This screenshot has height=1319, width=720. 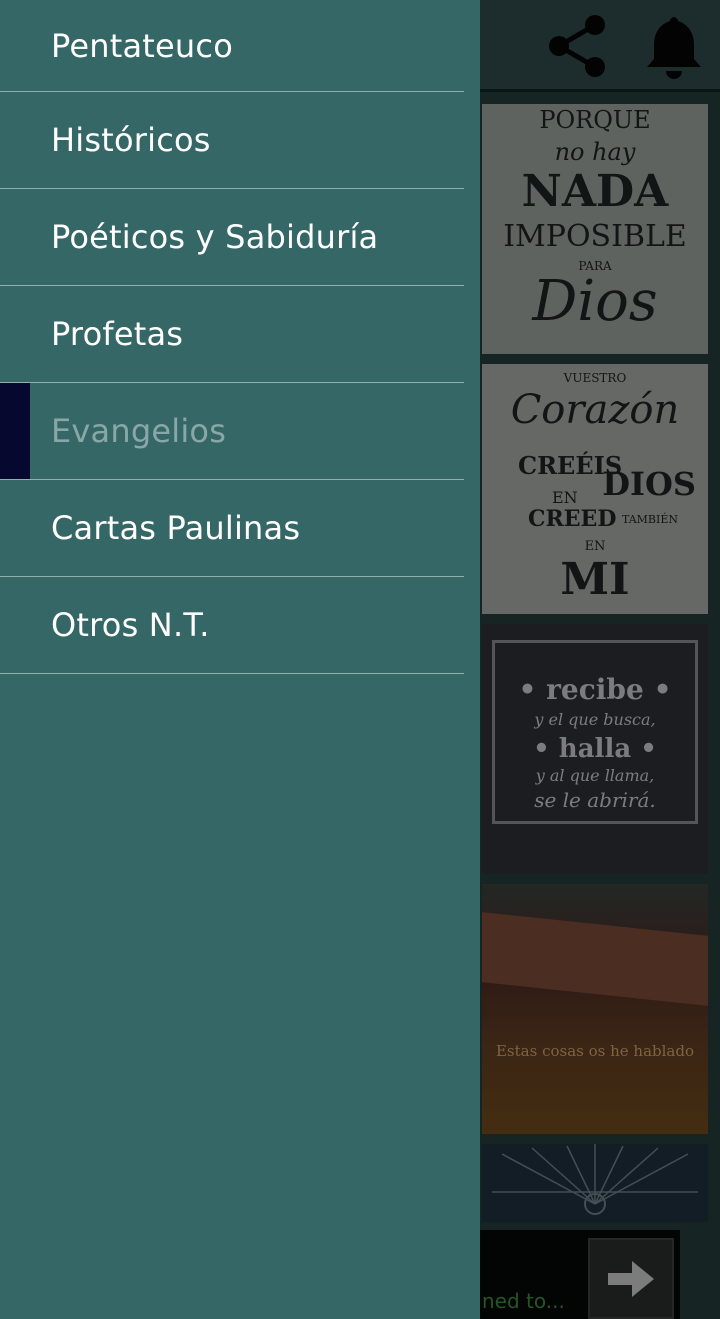 I want to click on drawer-item-label: Evangelios, so click(x=139, y=431).